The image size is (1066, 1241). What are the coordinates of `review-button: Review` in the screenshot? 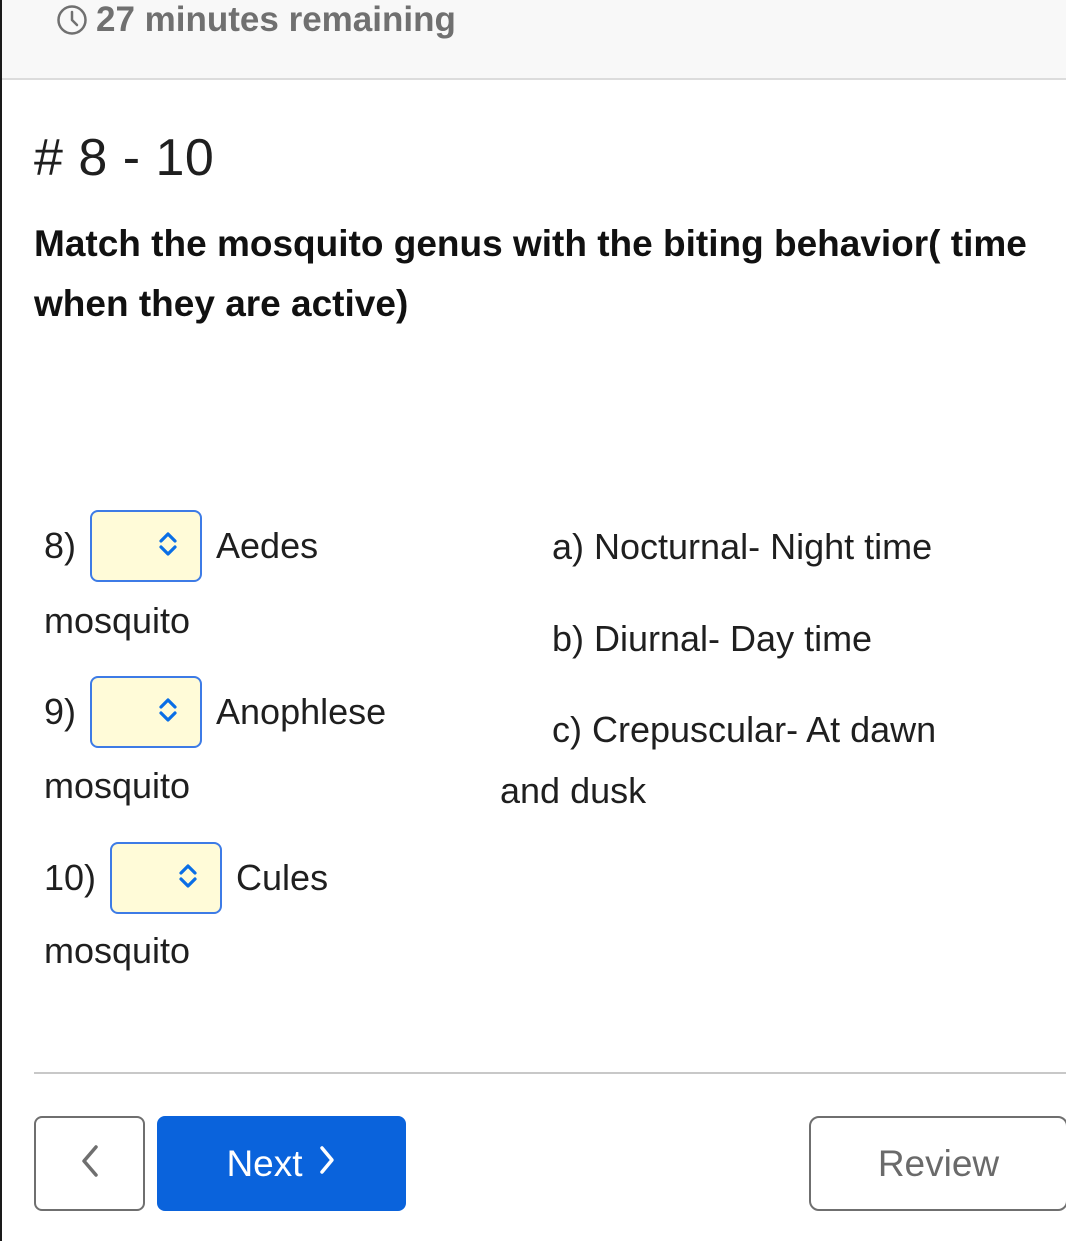 It's located at (937, 1163).